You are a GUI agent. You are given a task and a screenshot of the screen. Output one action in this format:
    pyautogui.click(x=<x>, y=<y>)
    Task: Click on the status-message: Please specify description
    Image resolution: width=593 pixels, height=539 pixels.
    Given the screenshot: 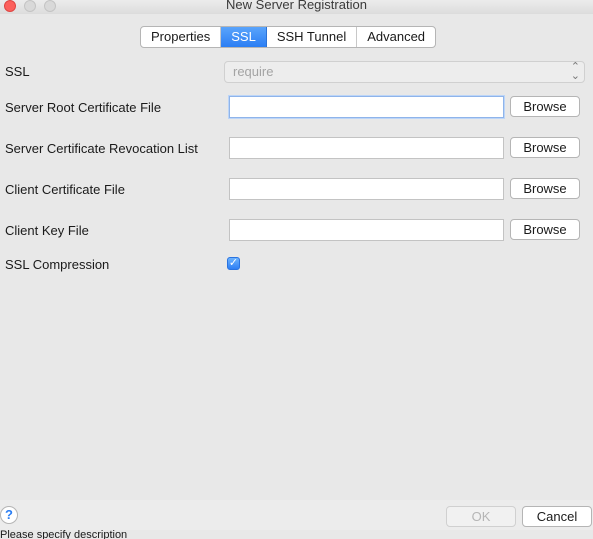 What is the action you would take?
    pyautogui.click(x=64, y=534)
    